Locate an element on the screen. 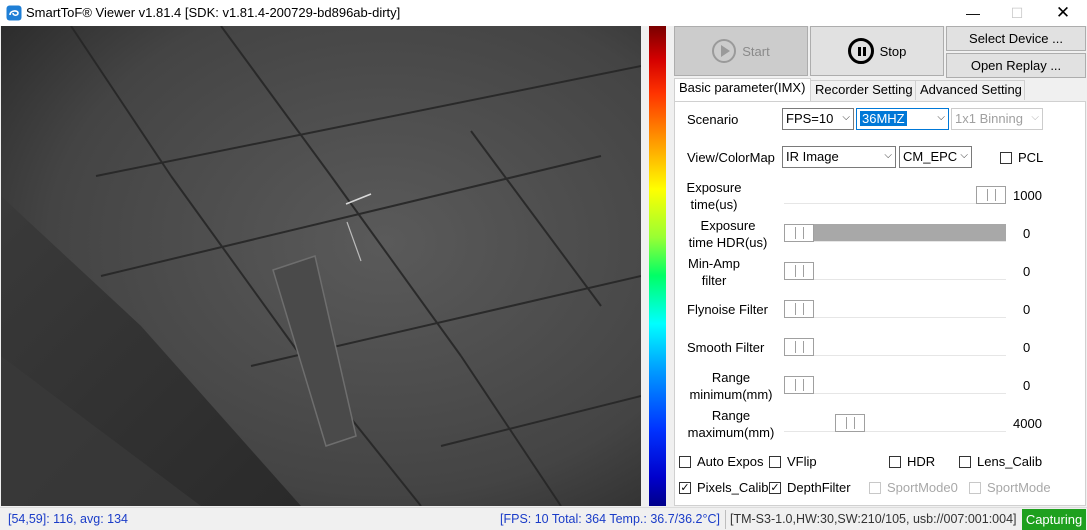 The width and height of the screenshot is (1087, 530). sport-mode-checkbox-box is located at coordinates (975, 487).